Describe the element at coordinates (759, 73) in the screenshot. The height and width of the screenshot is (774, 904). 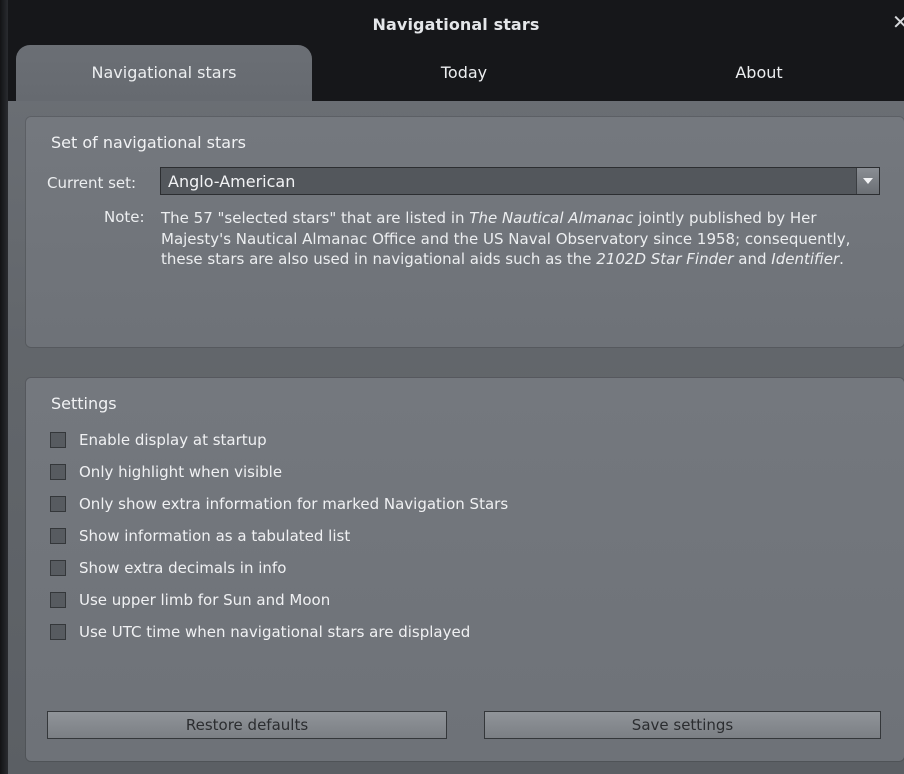
I see `tab-about: About` at that location.